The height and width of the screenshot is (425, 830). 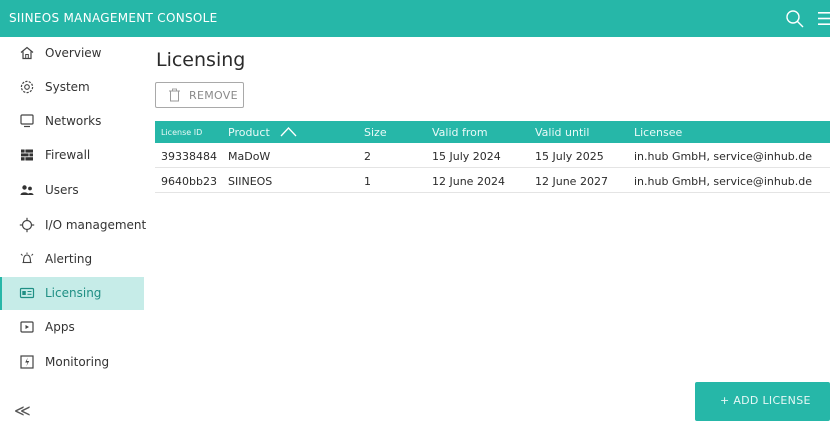 I want to click on users-icon, so click(x=27, y=190).